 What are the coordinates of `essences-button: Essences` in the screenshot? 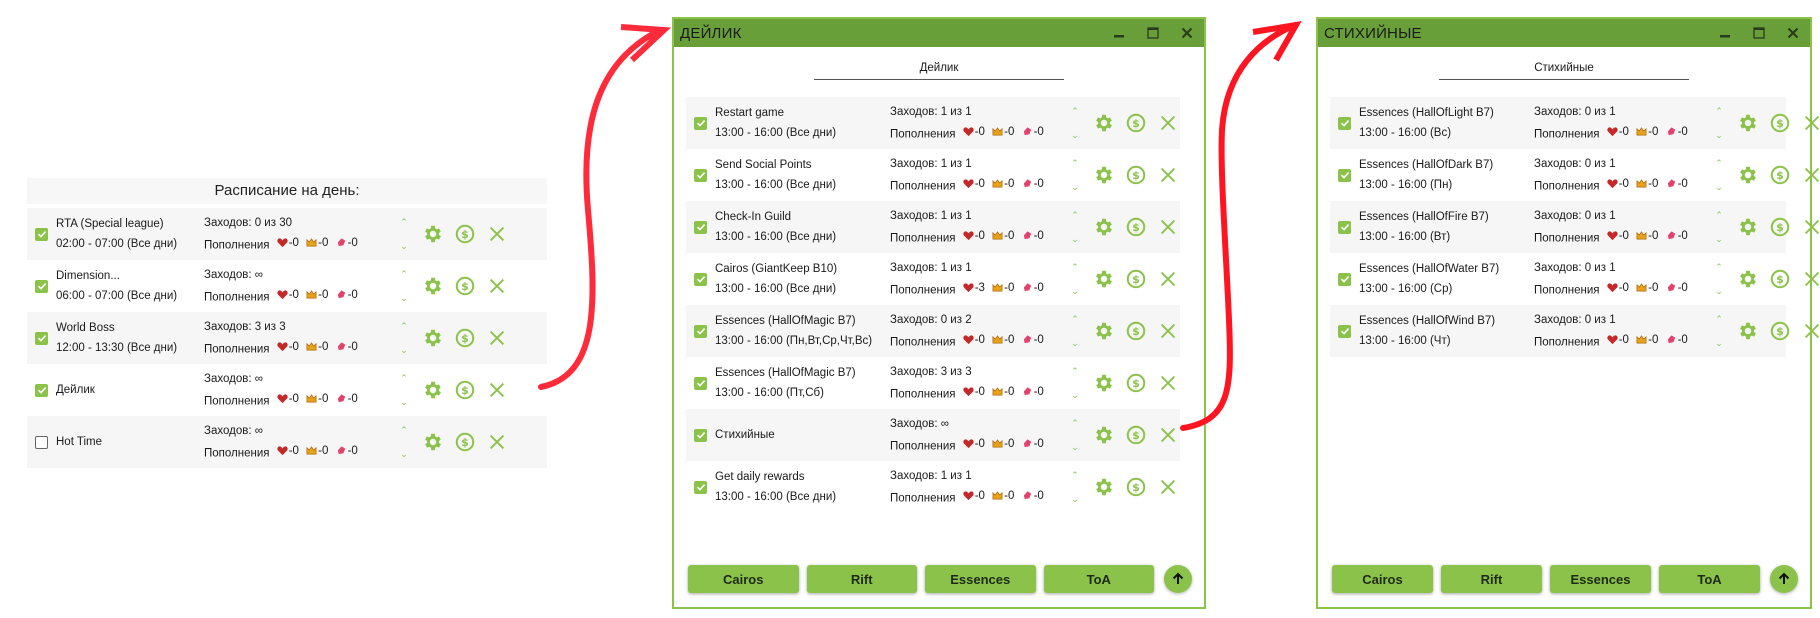 It's located at (980, 579).